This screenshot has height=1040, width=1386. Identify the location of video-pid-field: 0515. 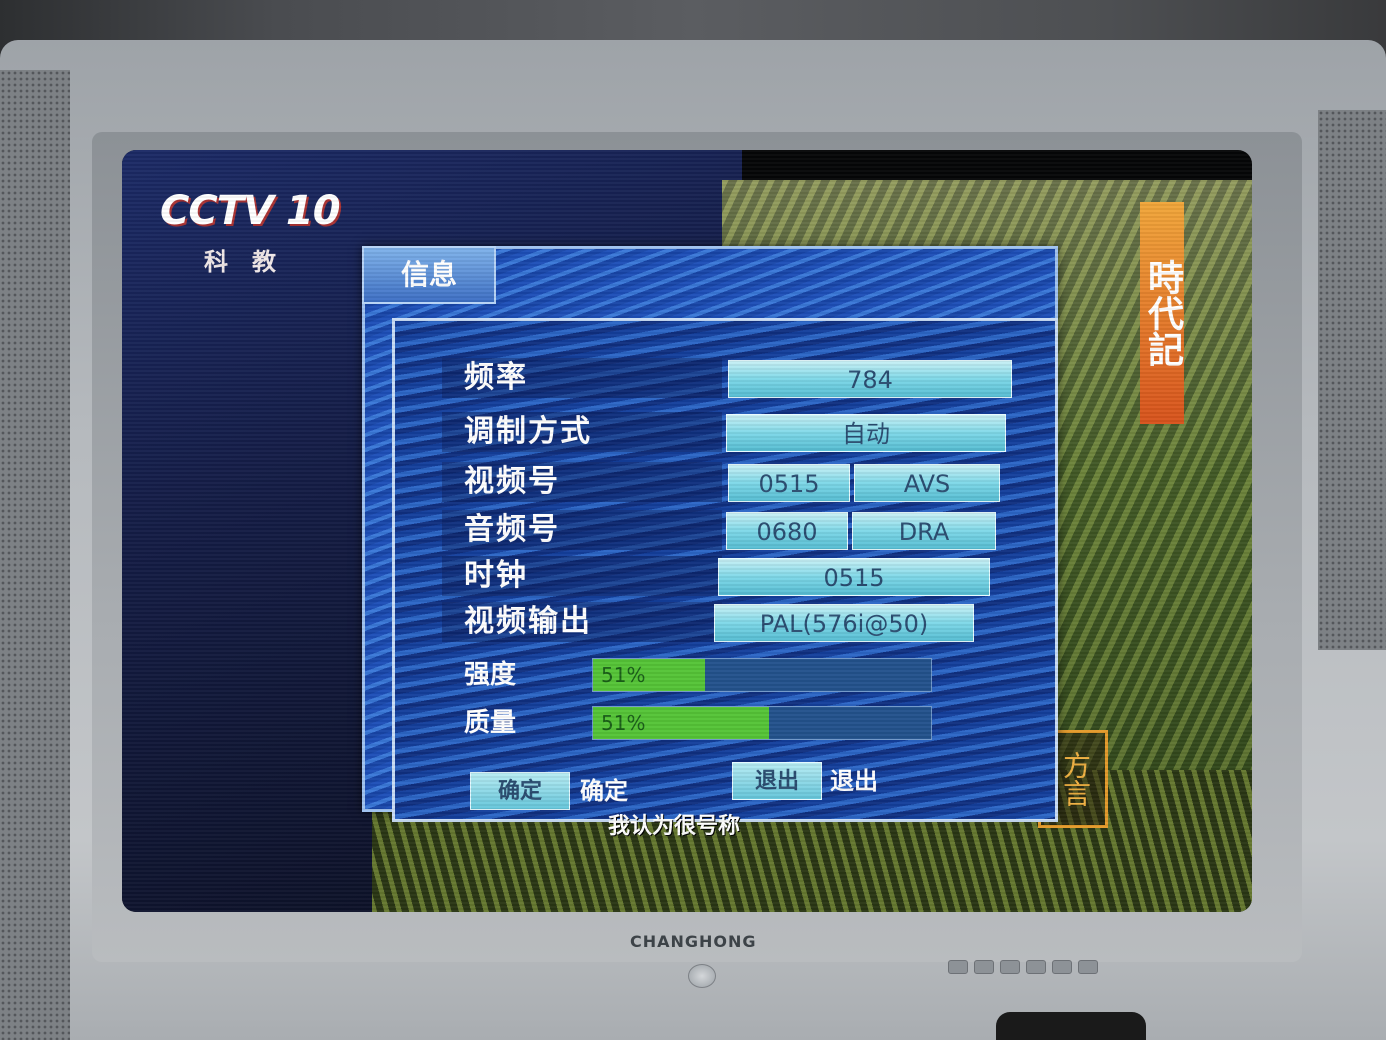
(789, 483).